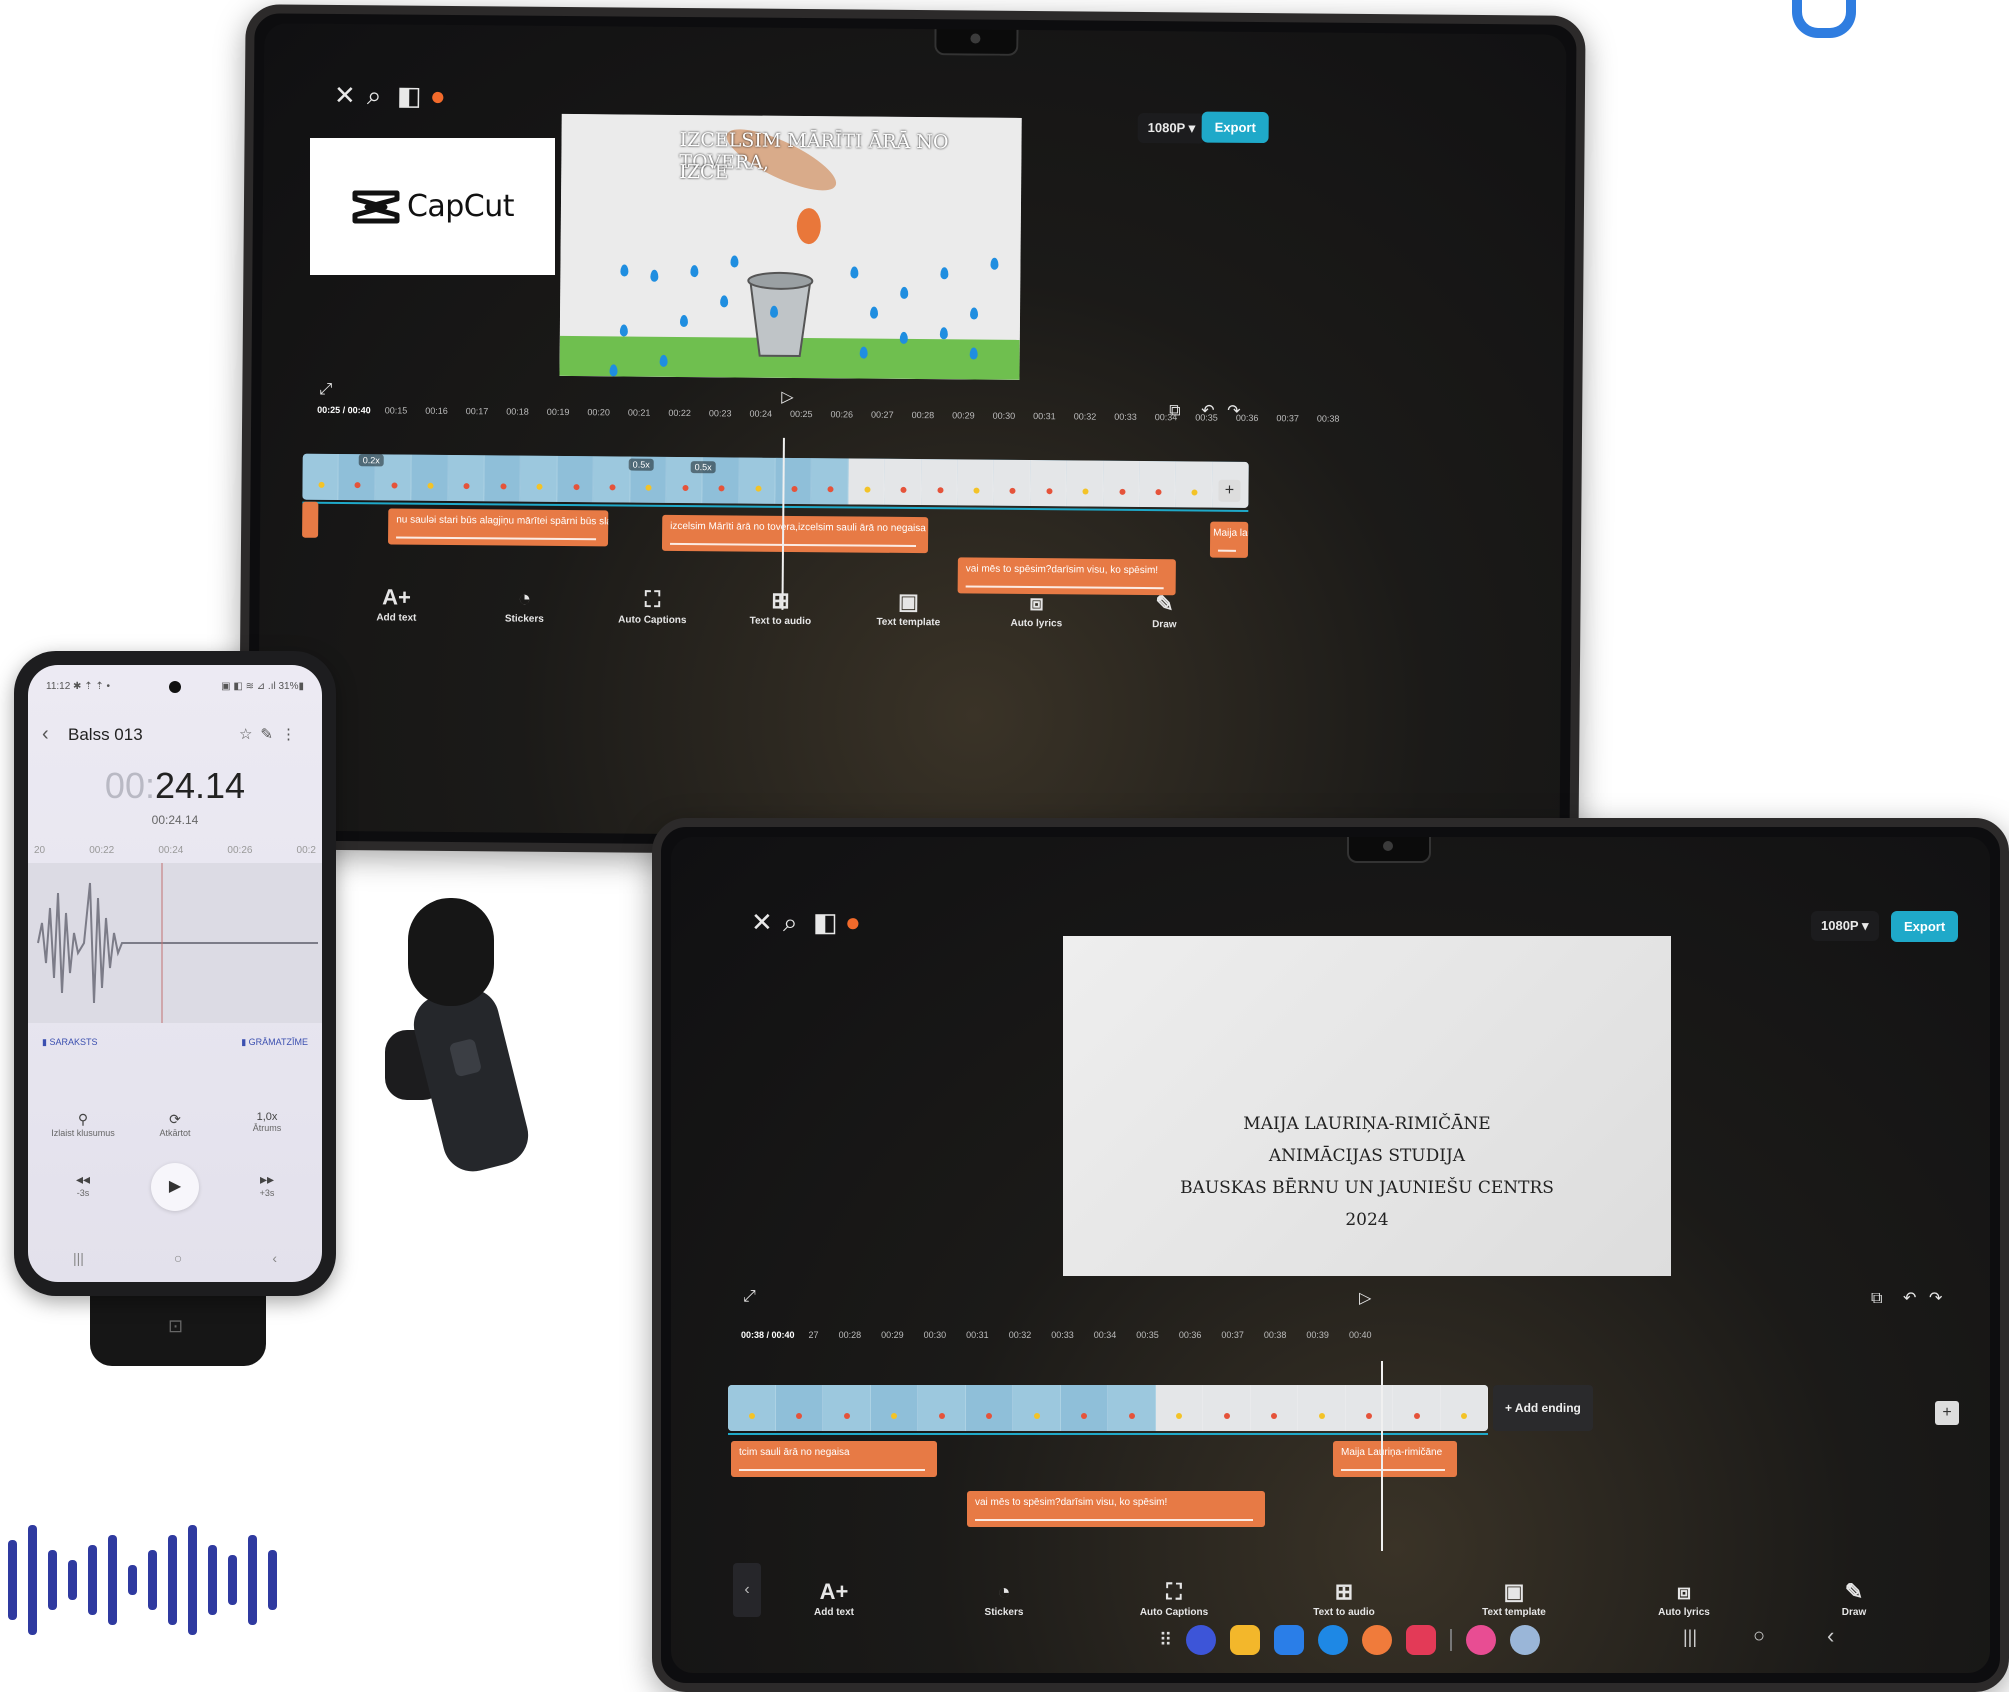  What do you see at coordinates (1165, 1640) in the screenshot?
I see `apps-grid-icon: ⠿` at bounding box center [1165, 1640].